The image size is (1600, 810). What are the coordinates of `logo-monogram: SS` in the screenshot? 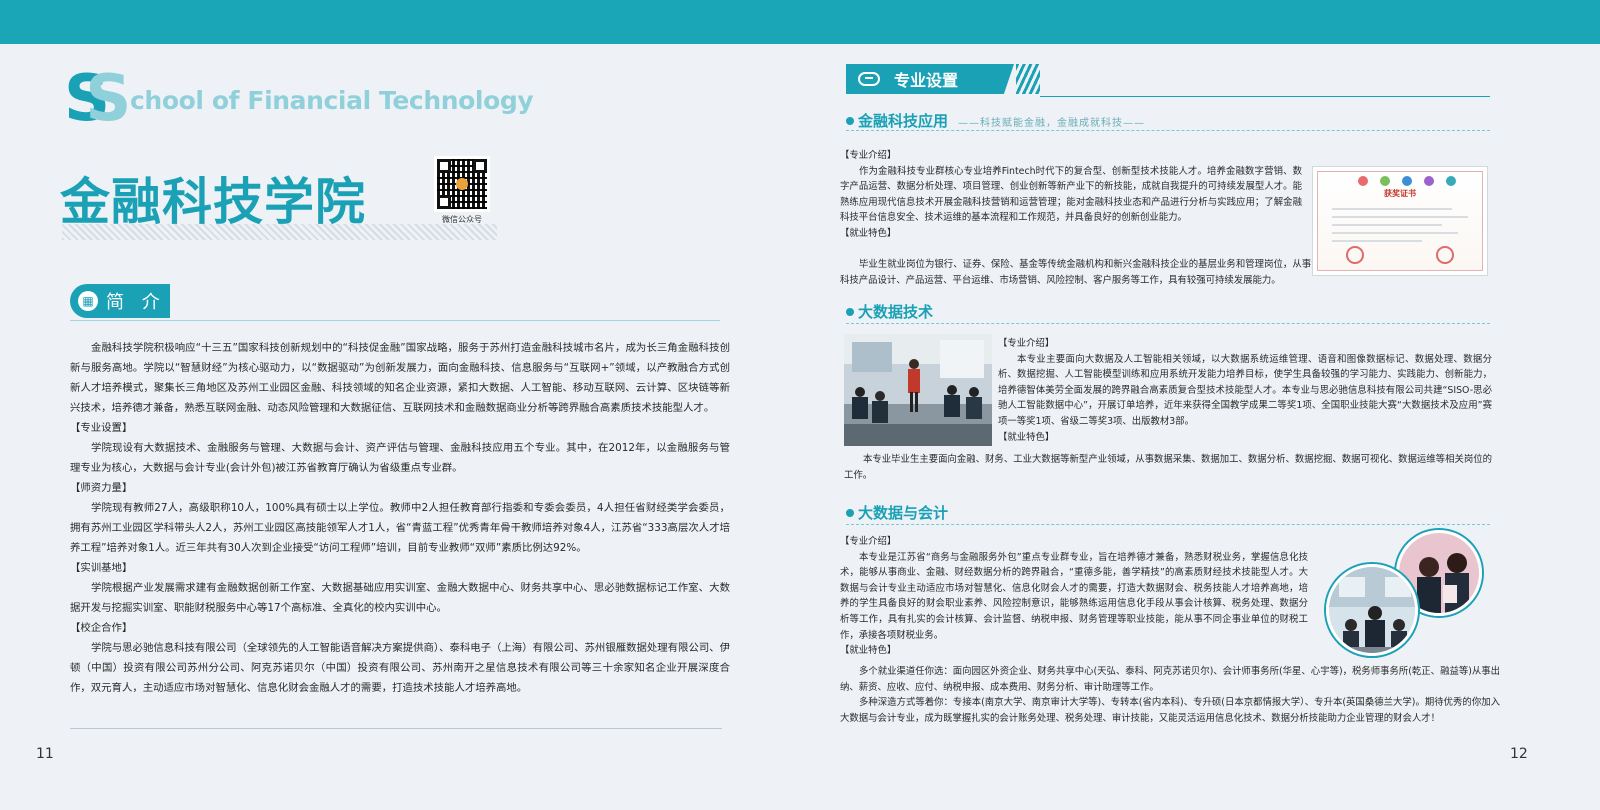 It's located at (97, 99).